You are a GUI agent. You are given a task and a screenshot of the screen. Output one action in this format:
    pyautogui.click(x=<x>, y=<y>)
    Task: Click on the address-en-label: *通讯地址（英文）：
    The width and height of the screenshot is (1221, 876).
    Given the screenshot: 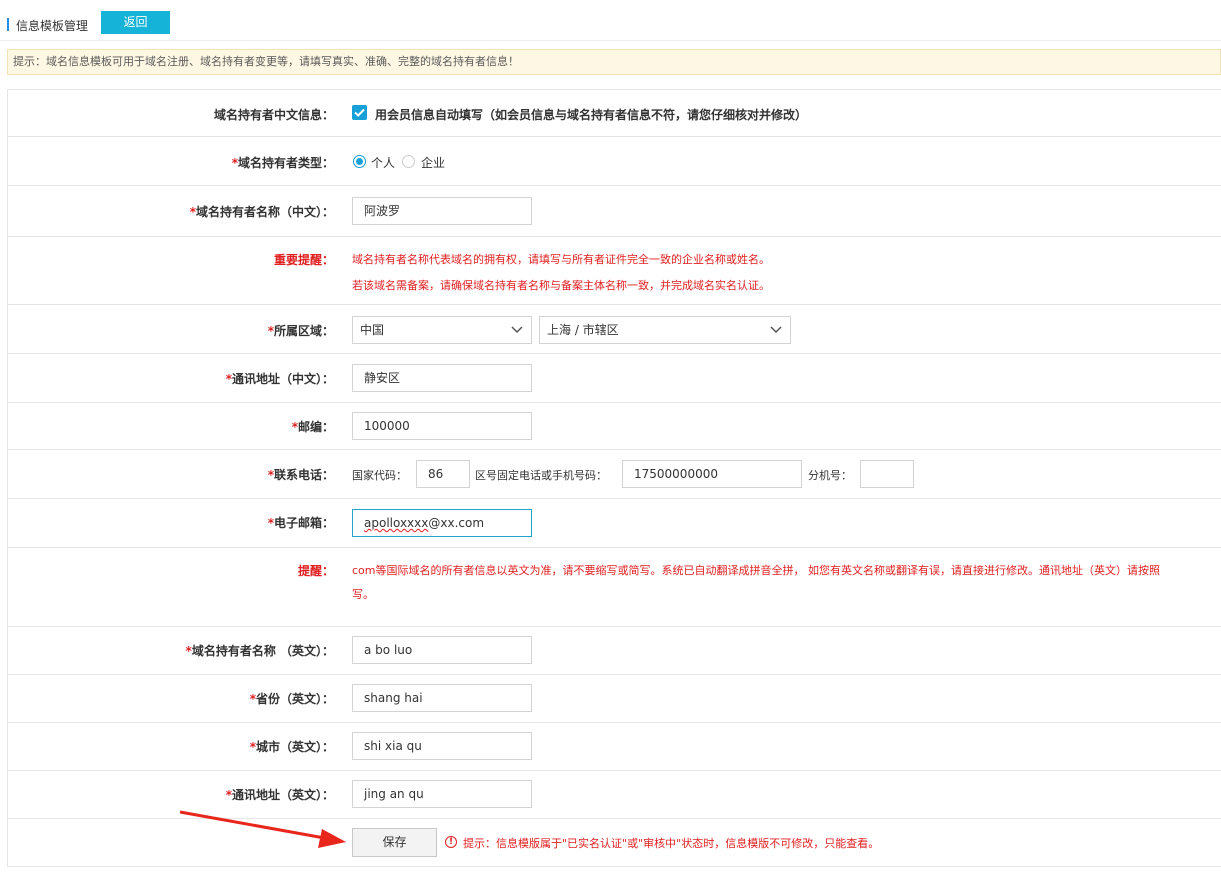 What is the action you would take?
    pyautogui.click(x=279, y=795)
    